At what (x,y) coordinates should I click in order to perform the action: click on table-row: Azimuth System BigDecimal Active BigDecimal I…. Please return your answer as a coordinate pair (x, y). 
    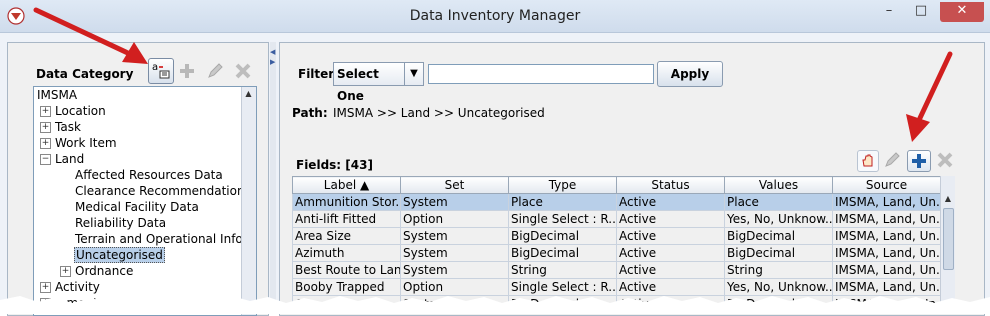
    Looking at the image, I should click on (616, 253).